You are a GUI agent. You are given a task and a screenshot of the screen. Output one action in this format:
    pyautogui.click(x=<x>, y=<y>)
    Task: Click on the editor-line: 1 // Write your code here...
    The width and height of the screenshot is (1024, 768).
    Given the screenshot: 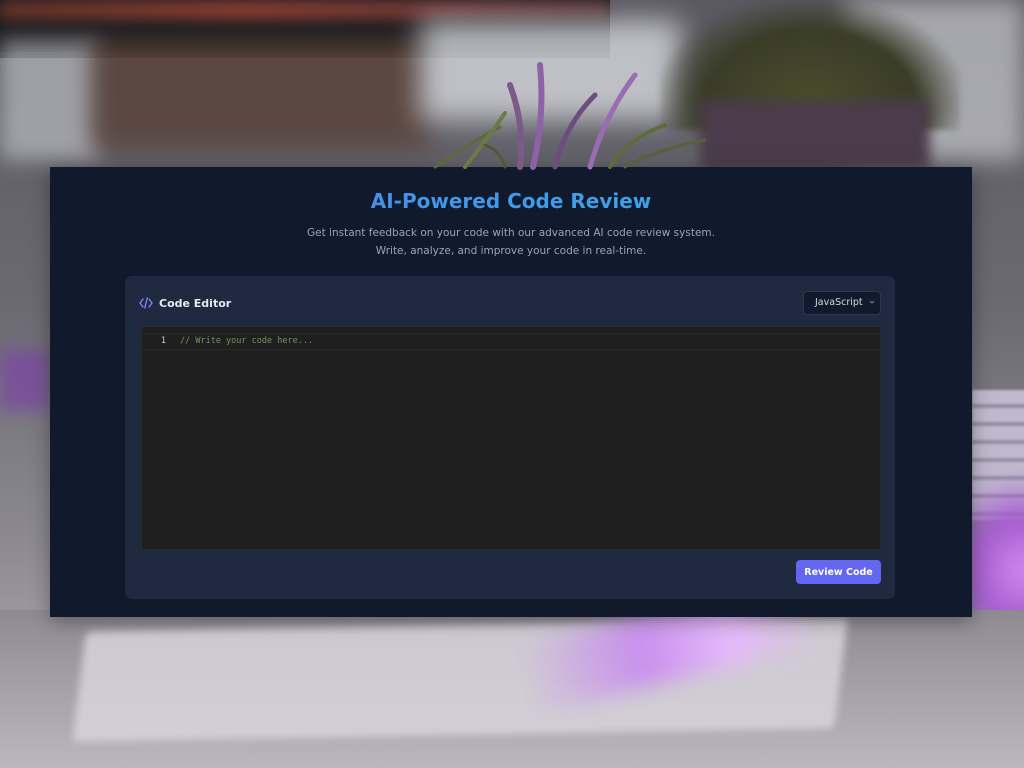 What is the action you would take?
    pyautogui.click(x=511, y=341)
    